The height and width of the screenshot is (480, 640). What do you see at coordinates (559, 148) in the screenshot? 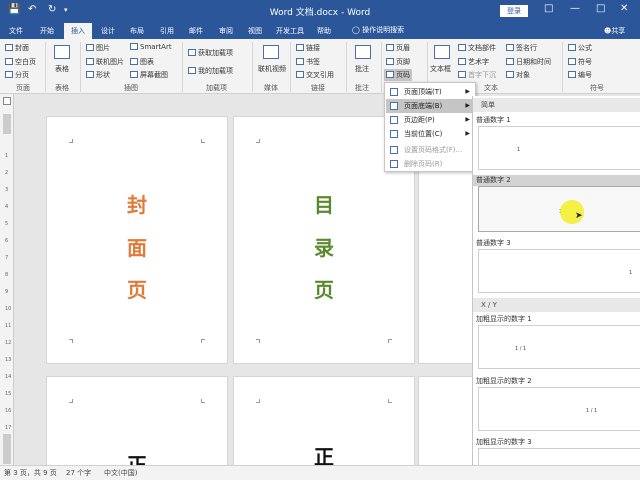
I see `gallery-item-plain-number-1: 1` at bounding box center [559, 148].